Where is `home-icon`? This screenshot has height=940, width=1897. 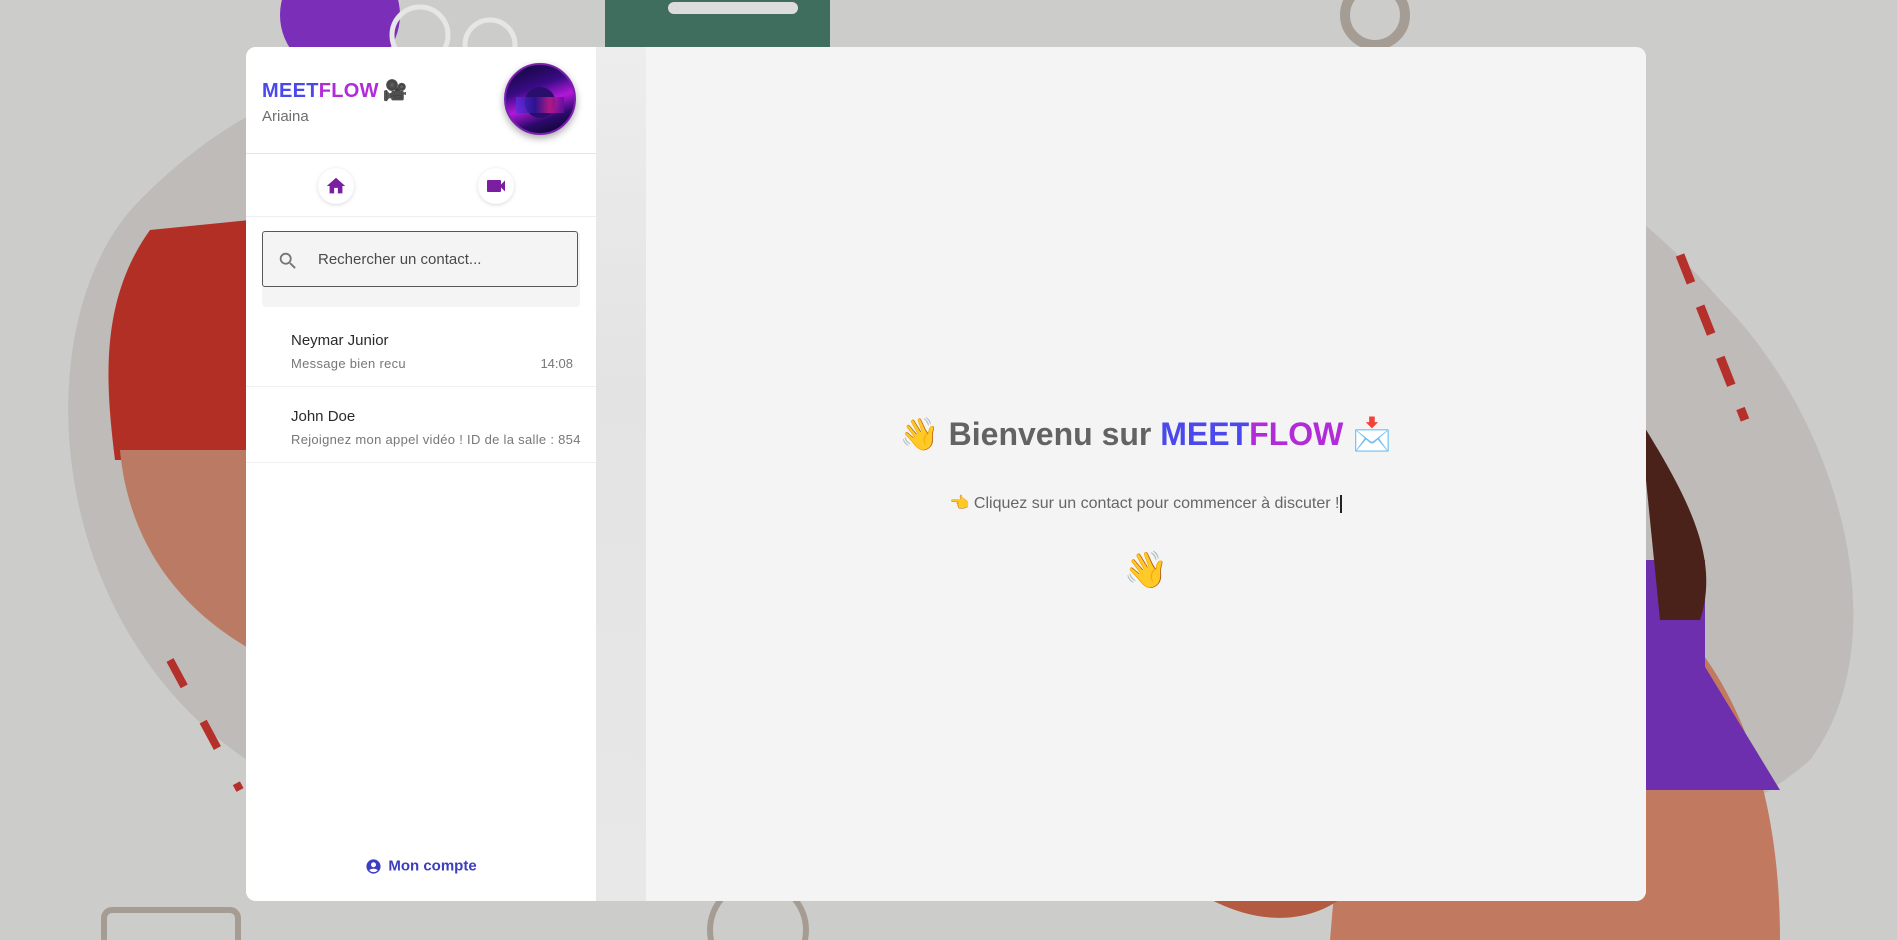 home-icon is located at coordinates (336, 185).